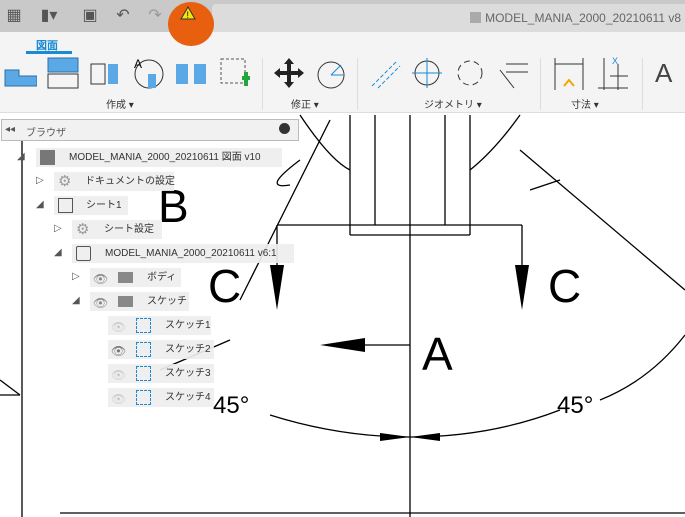 This screenshot has width=685, height=517. What do you see at coordinates (161, 397) in the screenshot?
I see `tree-sketch-item: 👁 スケッチ4` at bounding box center [161, 397].